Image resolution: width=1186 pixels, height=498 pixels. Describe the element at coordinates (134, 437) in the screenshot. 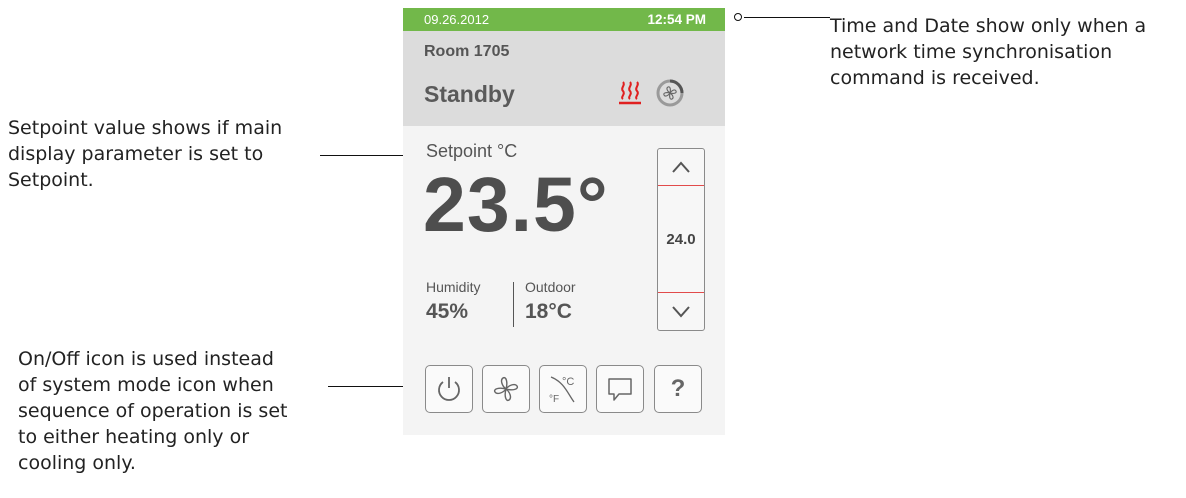

I see `annotation-line: to either heating only or` at that location.